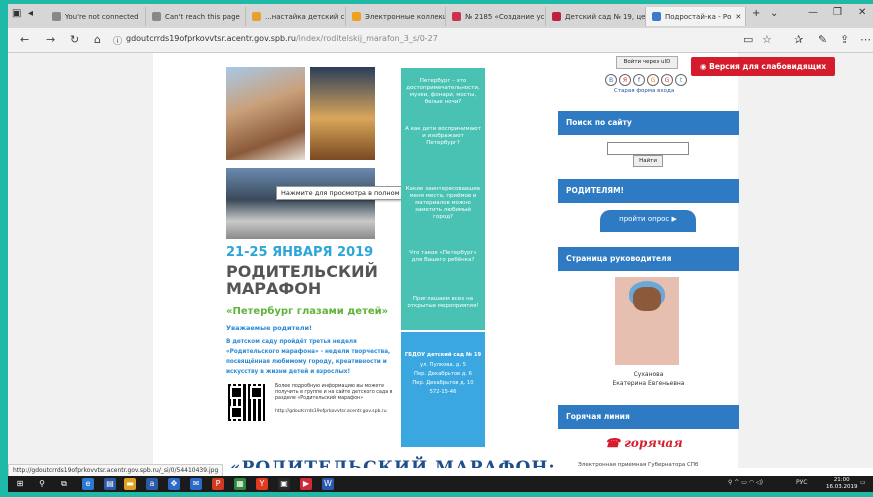 This screenshot has width=873, height=497. What do you see at coordinates (667, 80) in the screenshot?
I see `google-icon: G` at bounding box center [667, 80].